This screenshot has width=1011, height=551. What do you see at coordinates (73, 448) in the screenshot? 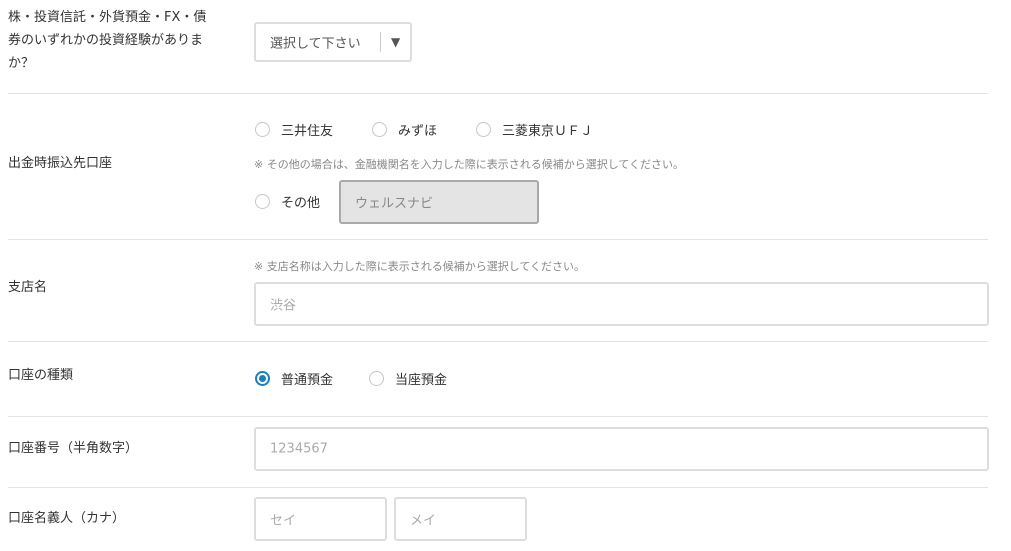
I see `label-account-number: 口座番号（半角数字）` at bounding box center [73, 448].